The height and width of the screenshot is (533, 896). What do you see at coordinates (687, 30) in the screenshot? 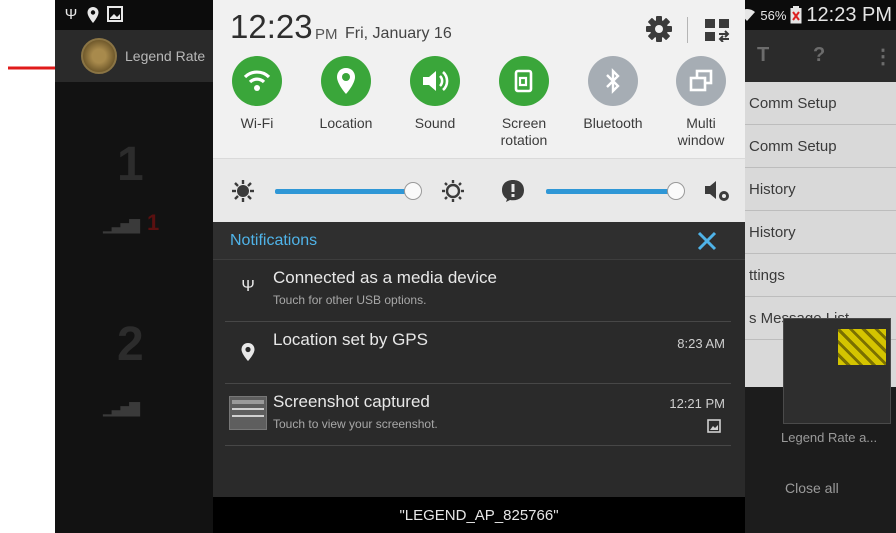
I see `header-divider` at bounding box center [687, 30].